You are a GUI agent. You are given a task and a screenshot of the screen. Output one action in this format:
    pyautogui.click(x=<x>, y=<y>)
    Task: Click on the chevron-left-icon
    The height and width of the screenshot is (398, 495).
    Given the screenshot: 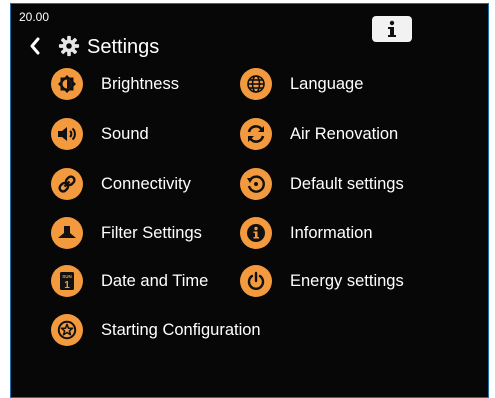 What is the action you would take?
    pyautogui.click(x=35, y=46)
    